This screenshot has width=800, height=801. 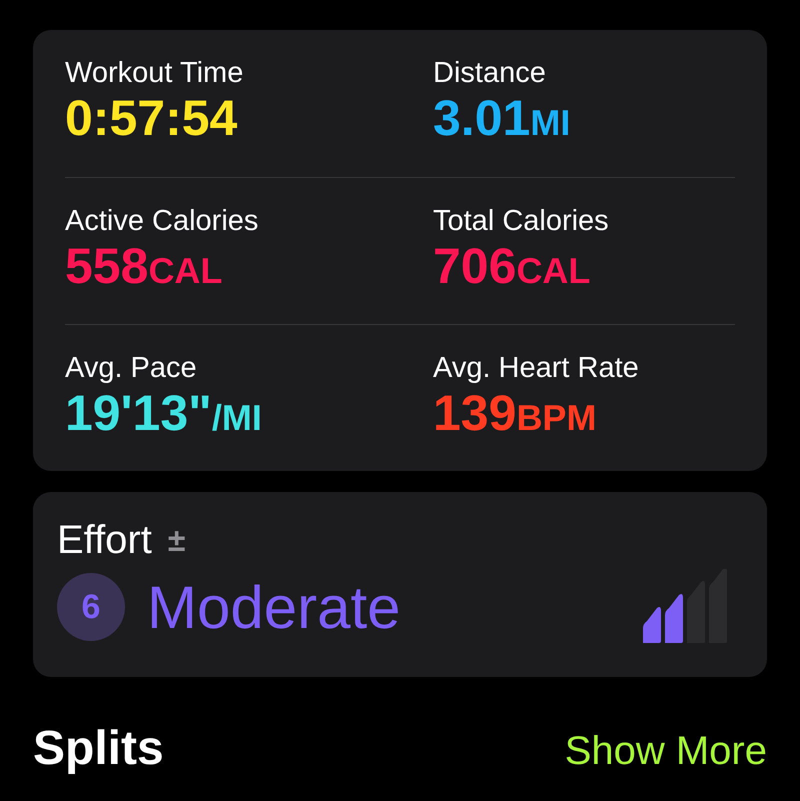 I want to click on stat-value: 0:57:54, so click(x=151, y=118).